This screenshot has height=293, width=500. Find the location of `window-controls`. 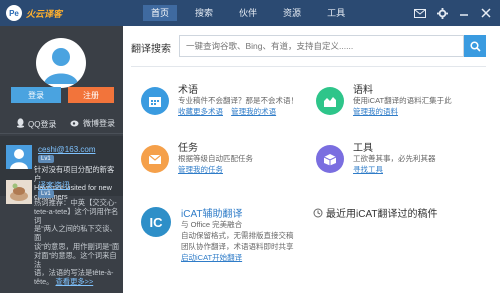

window-controls is located at coordinates (450, 13).